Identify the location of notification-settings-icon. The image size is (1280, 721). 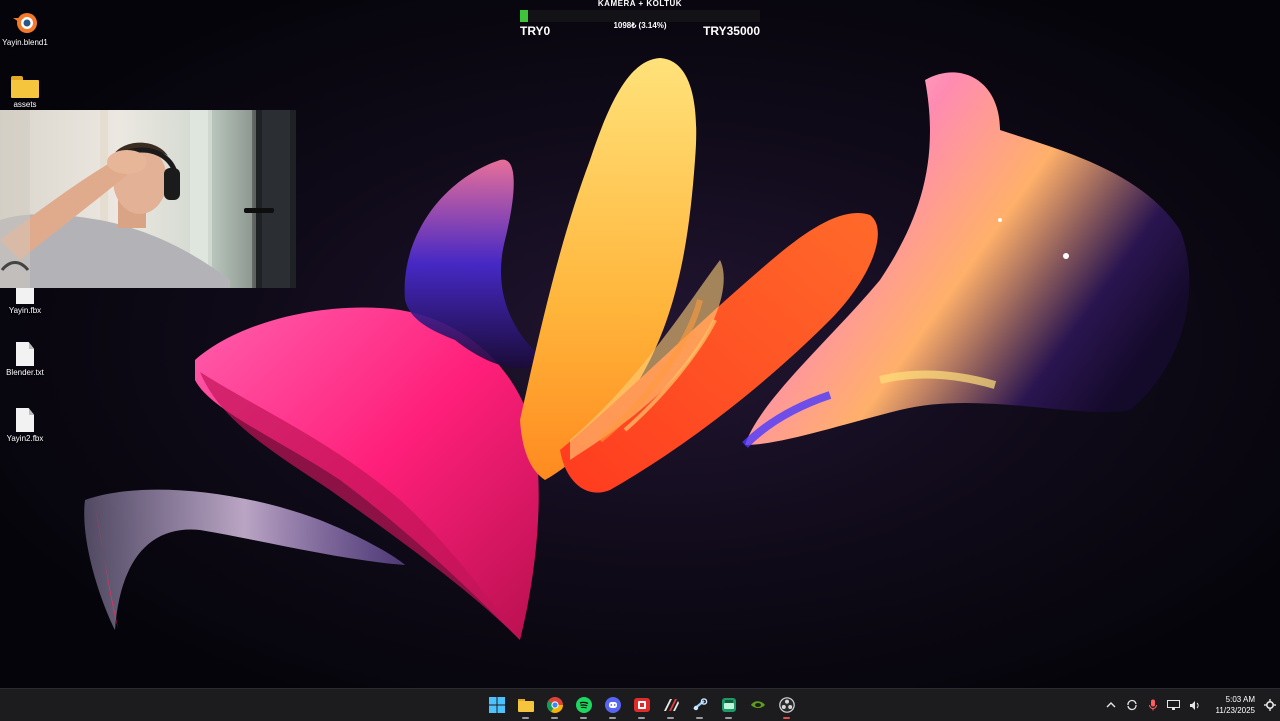
(1269, 705).